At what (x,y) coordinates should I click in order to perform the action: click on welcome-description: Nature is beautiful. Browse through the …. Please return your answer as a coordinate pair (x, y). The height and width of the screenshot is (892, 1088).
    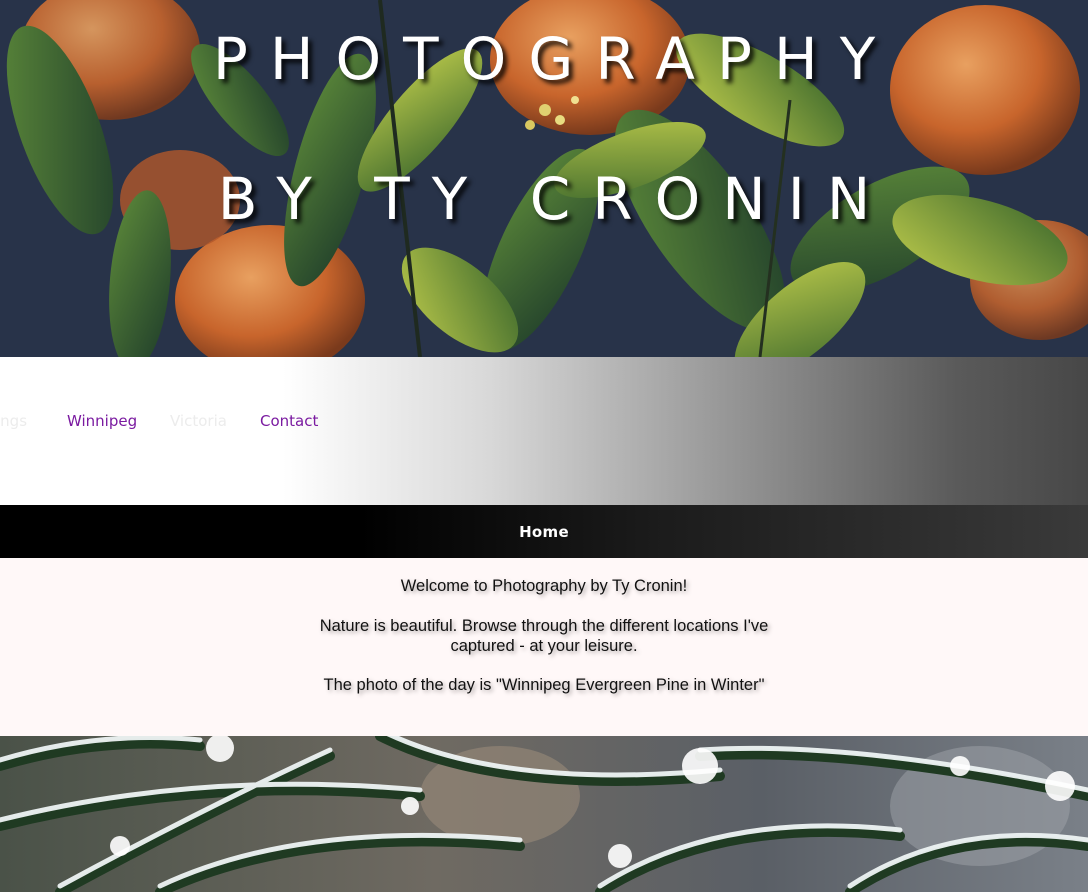
    Looking at the image, I should click on (544, 636).